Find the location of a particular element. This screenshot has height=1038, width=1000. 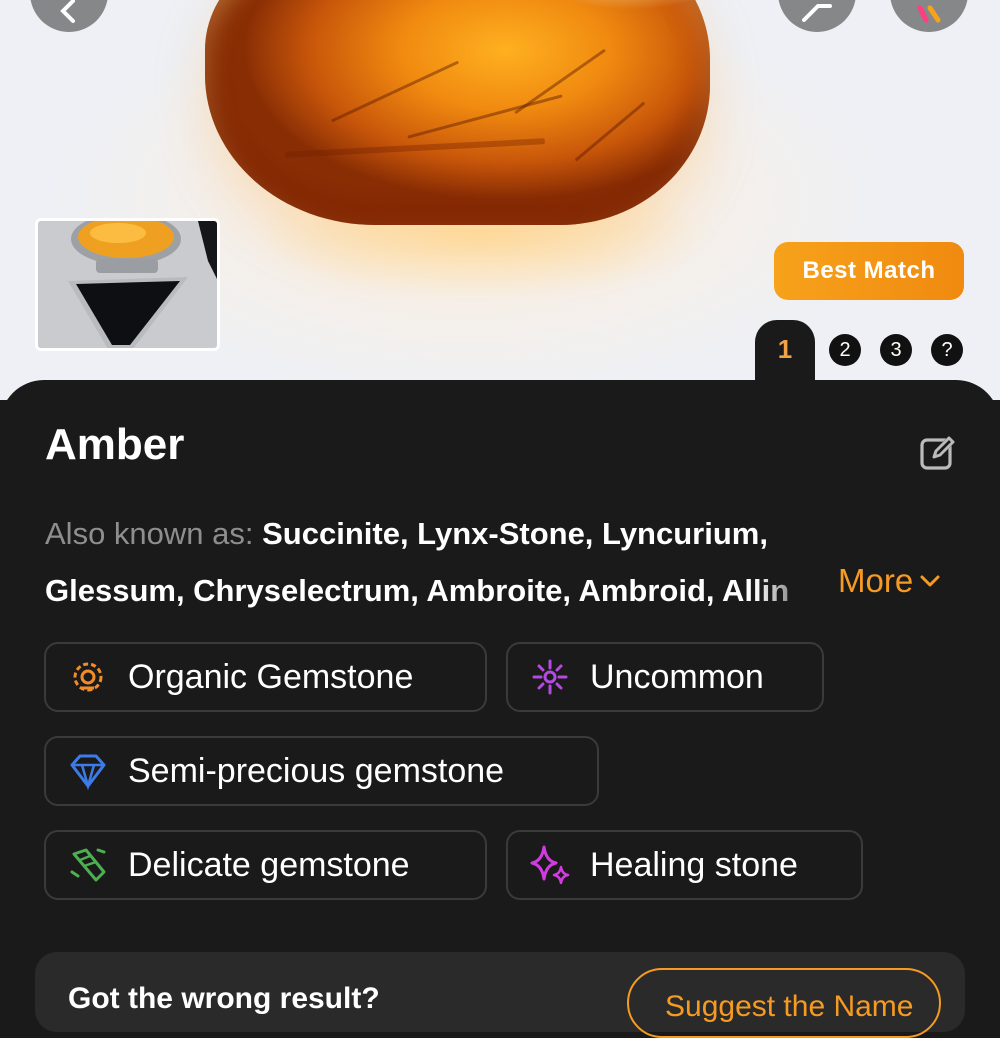

best-match-badge: Best Match is located at coordinates (869, 271).